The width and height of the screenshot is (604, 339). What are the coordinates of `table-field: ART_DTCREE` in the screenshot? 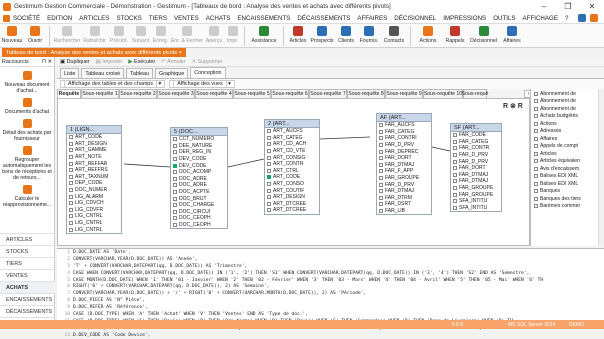 It's located at (292, 210).